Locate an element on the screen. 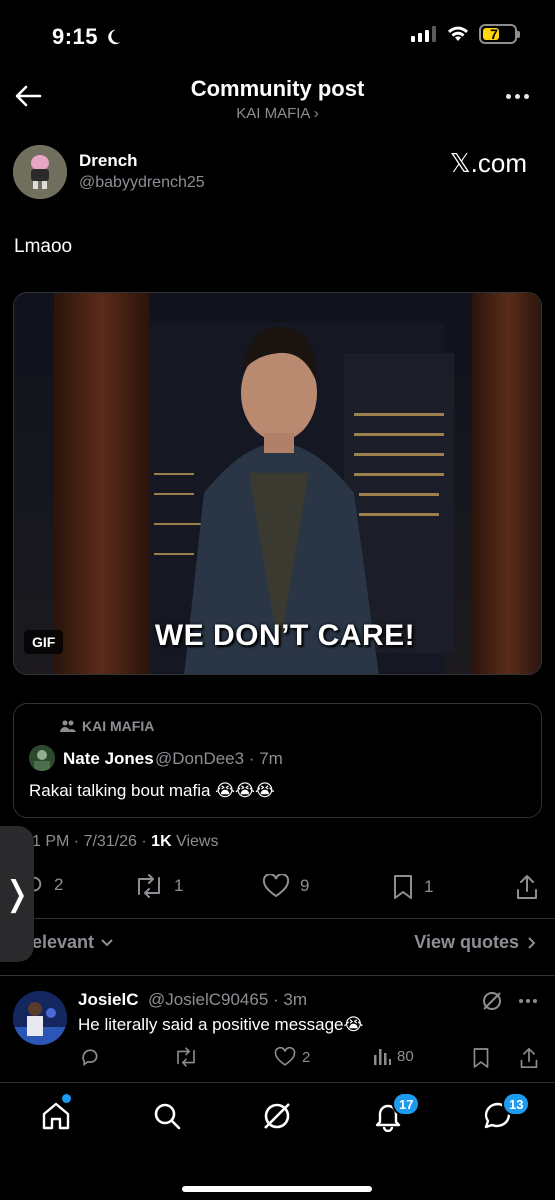  like-button: 9 is located at coordinates (285, 886).